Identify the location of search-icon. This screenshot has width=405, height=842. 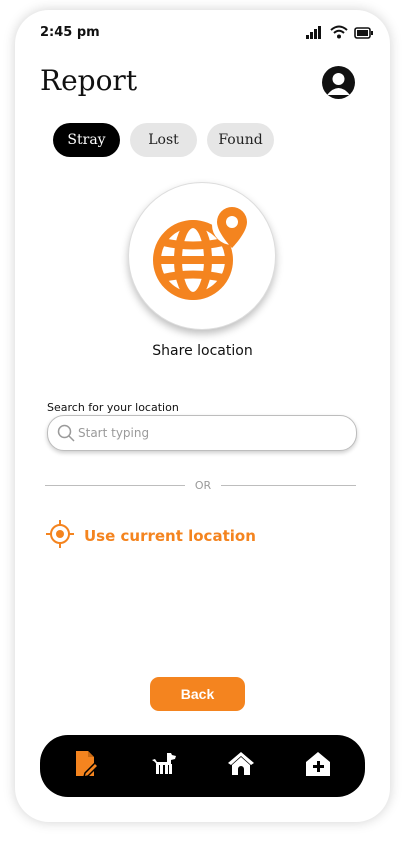
(66, 435).